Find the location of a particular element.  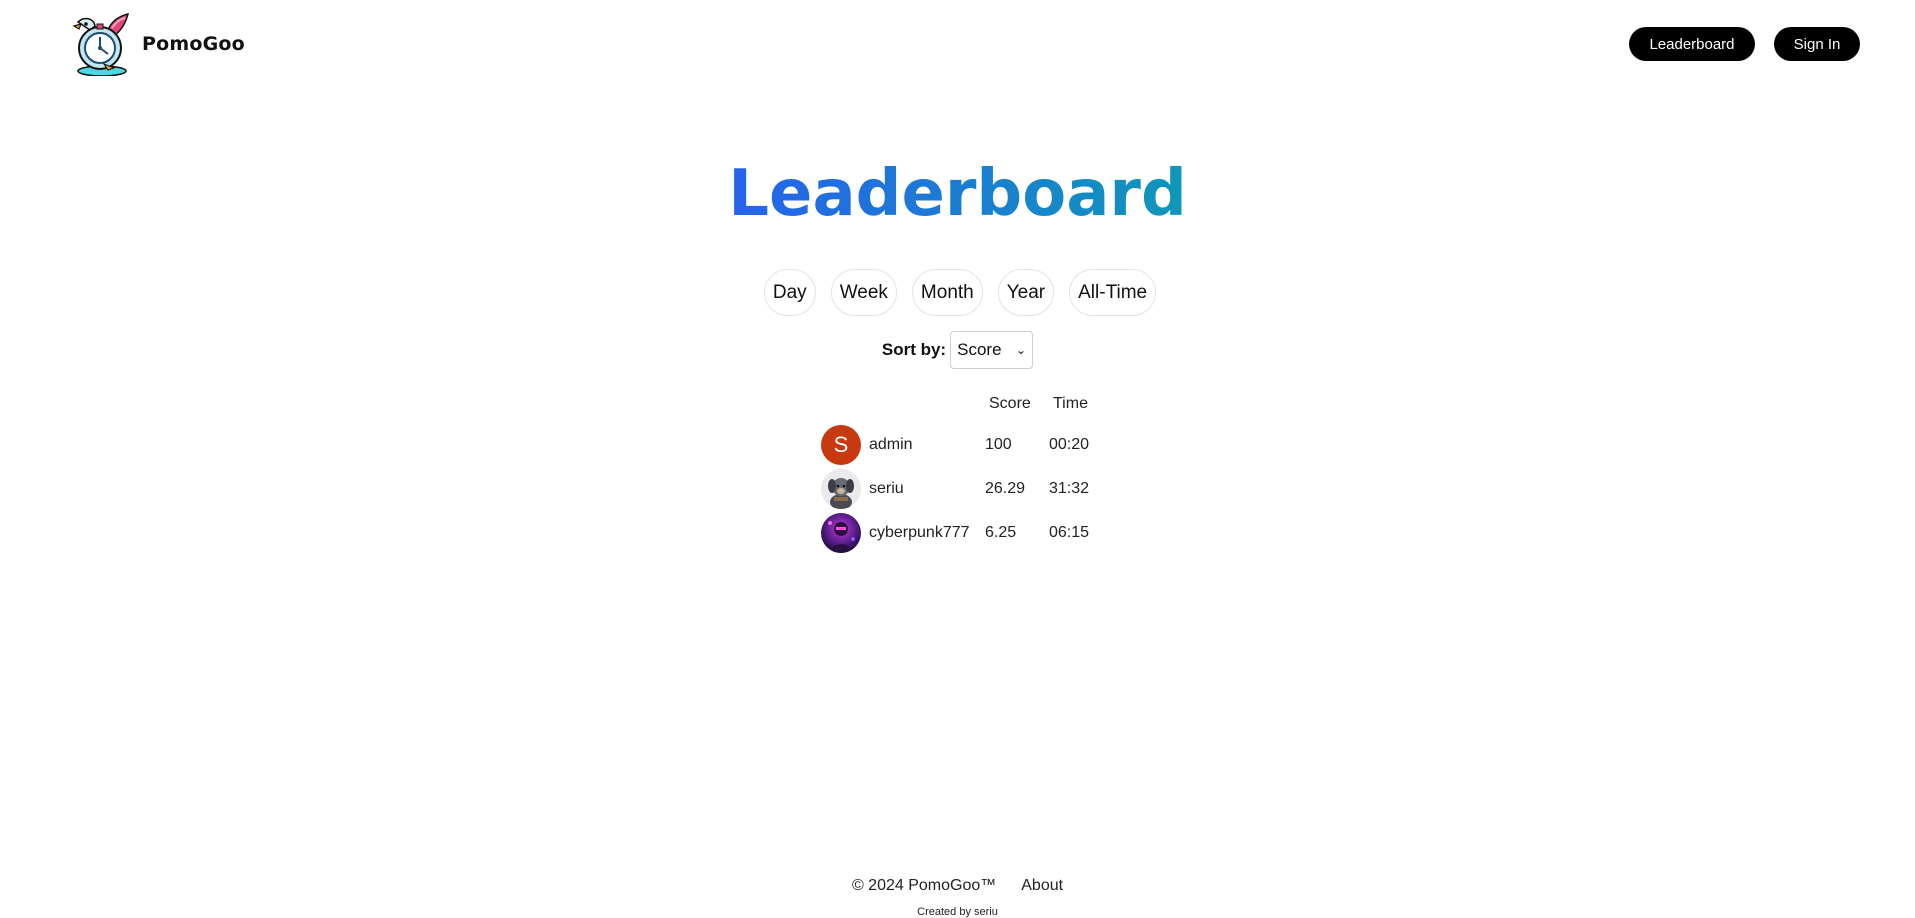

user-time: 31:32 is located at coordinates (1069, 488).